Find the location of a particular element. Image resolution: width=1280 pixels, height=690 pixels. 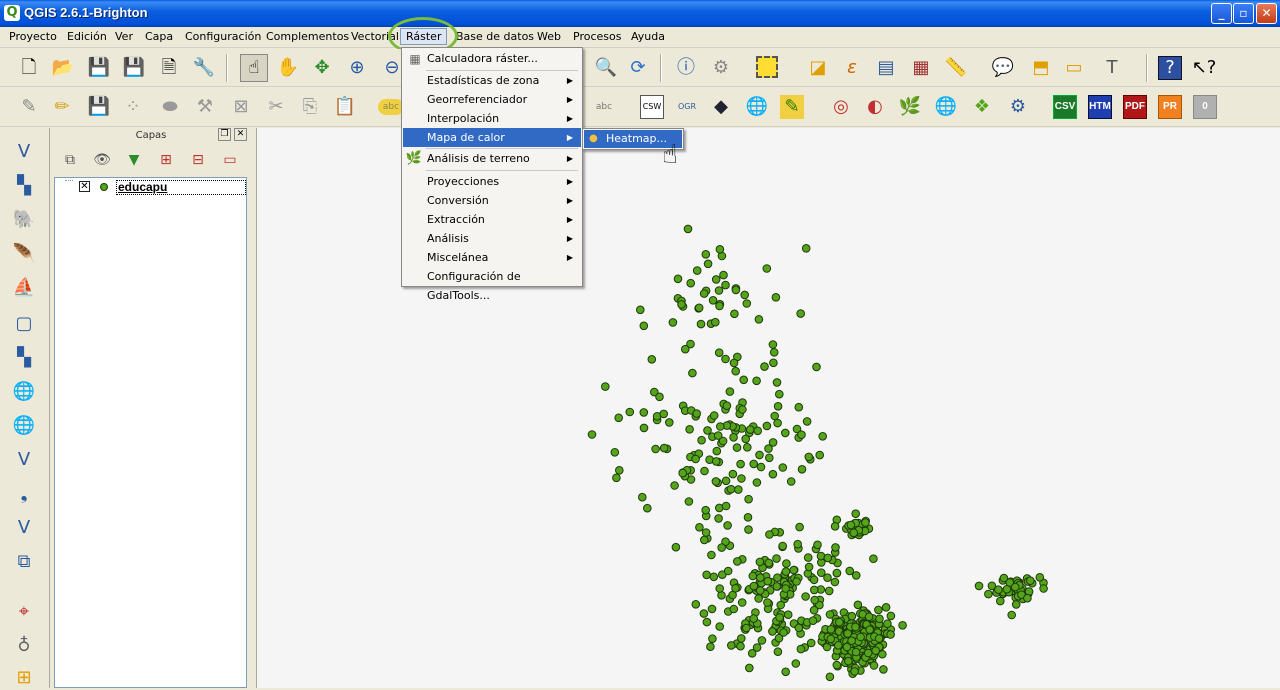

menu-edicion: Edición is located at coordinates (87, 36).